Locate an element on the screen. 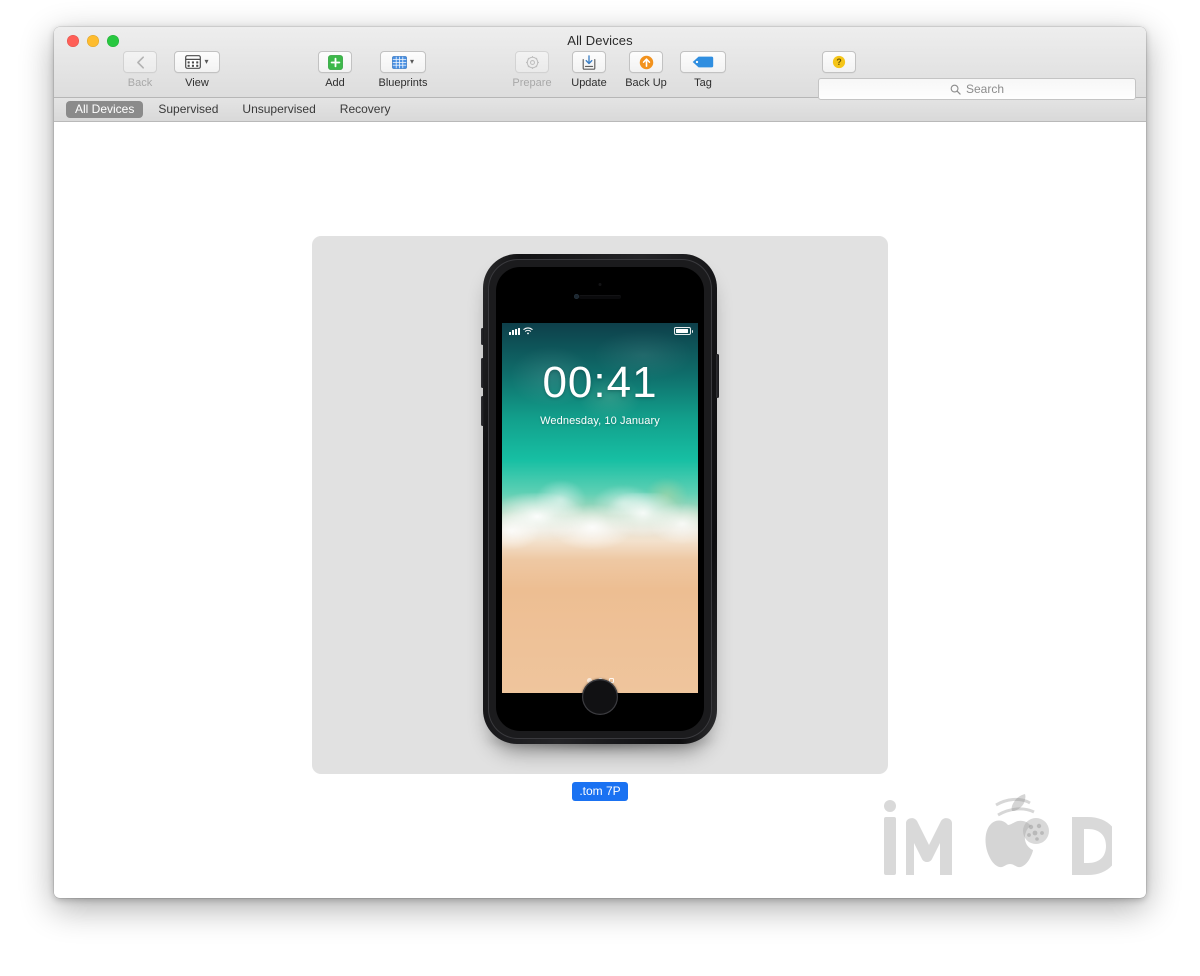  prepare-button-face is located at coordinates (532, 62).